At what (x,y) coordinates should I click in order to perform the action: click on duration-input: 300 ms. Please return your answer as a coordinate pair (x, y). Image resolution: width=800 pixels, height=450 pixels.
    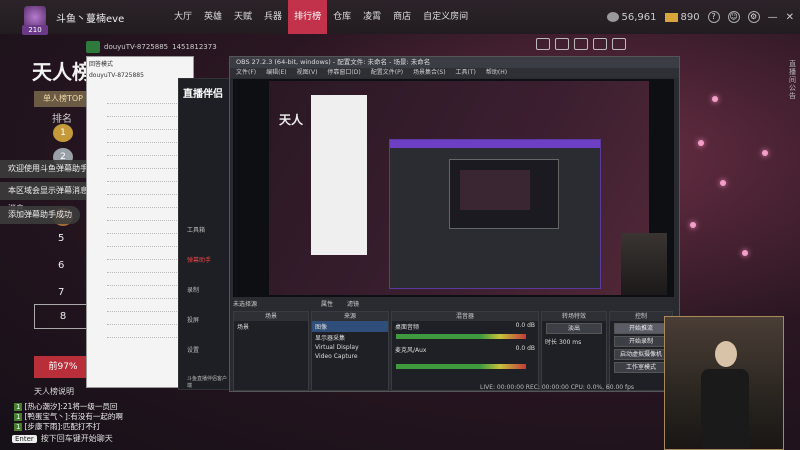
    Looking at the image, I should click on (570, 342).